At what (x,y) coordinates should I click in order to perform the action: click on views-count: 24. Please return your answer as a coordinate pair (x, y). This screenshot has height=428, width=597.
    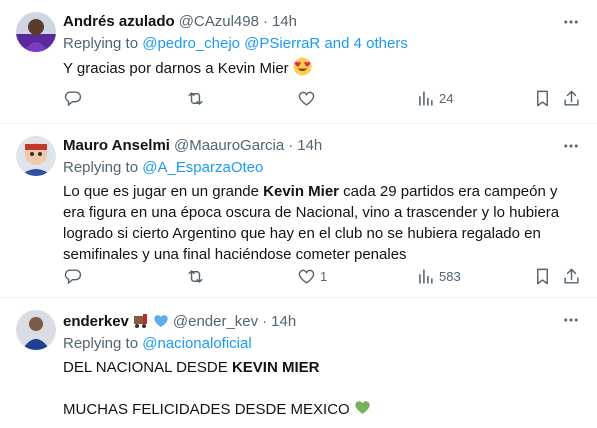
    Looking at the image, I should click on (446, 98).